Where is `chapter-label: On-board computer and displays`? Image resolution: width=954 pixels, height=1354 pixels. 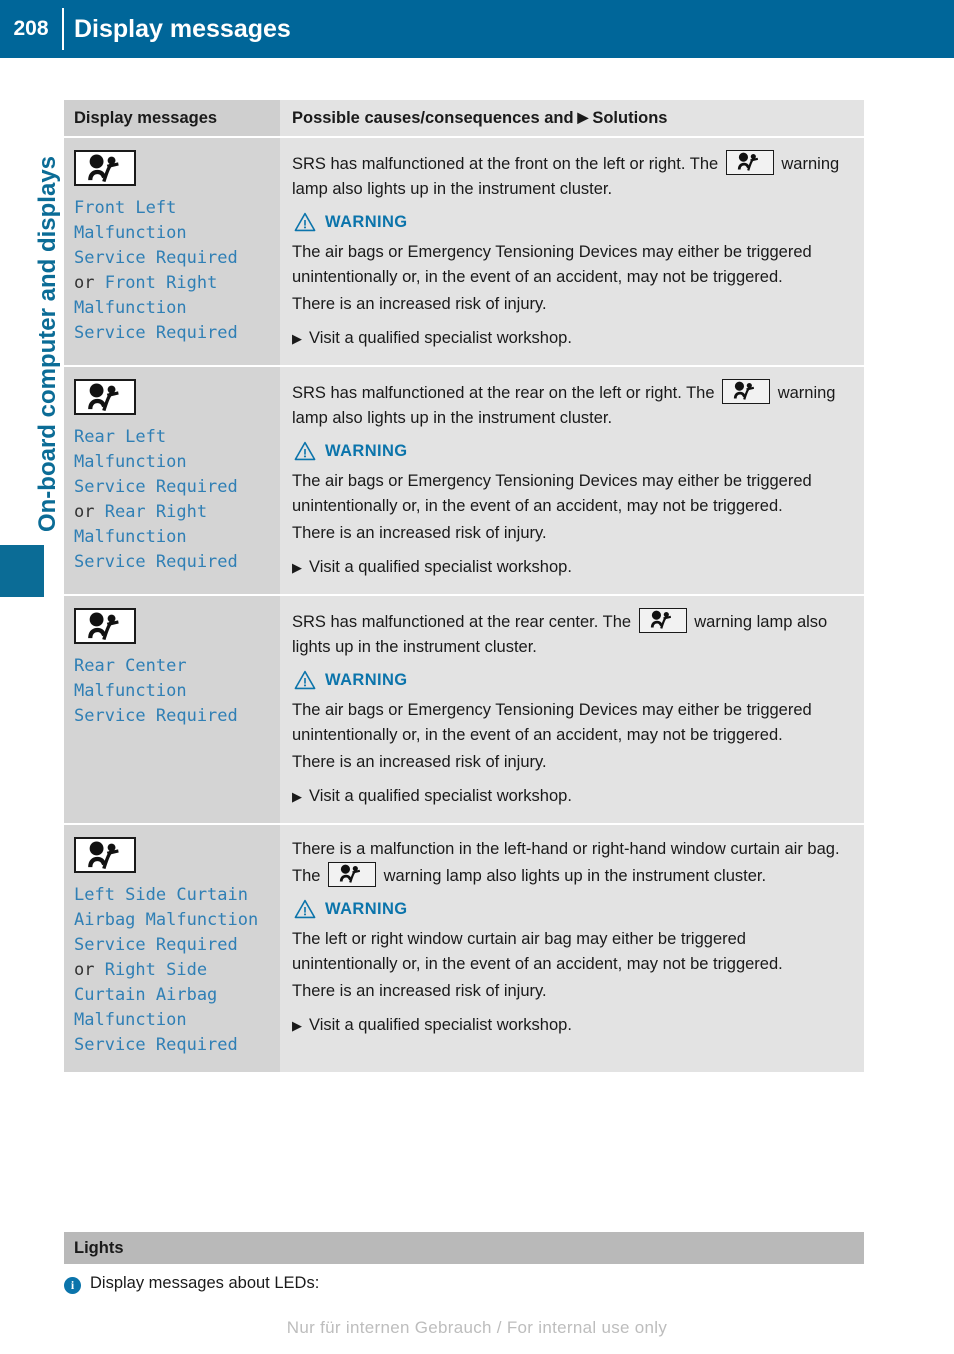
chapter-label: On-board computer and displays is located at coordinates (47, 344).